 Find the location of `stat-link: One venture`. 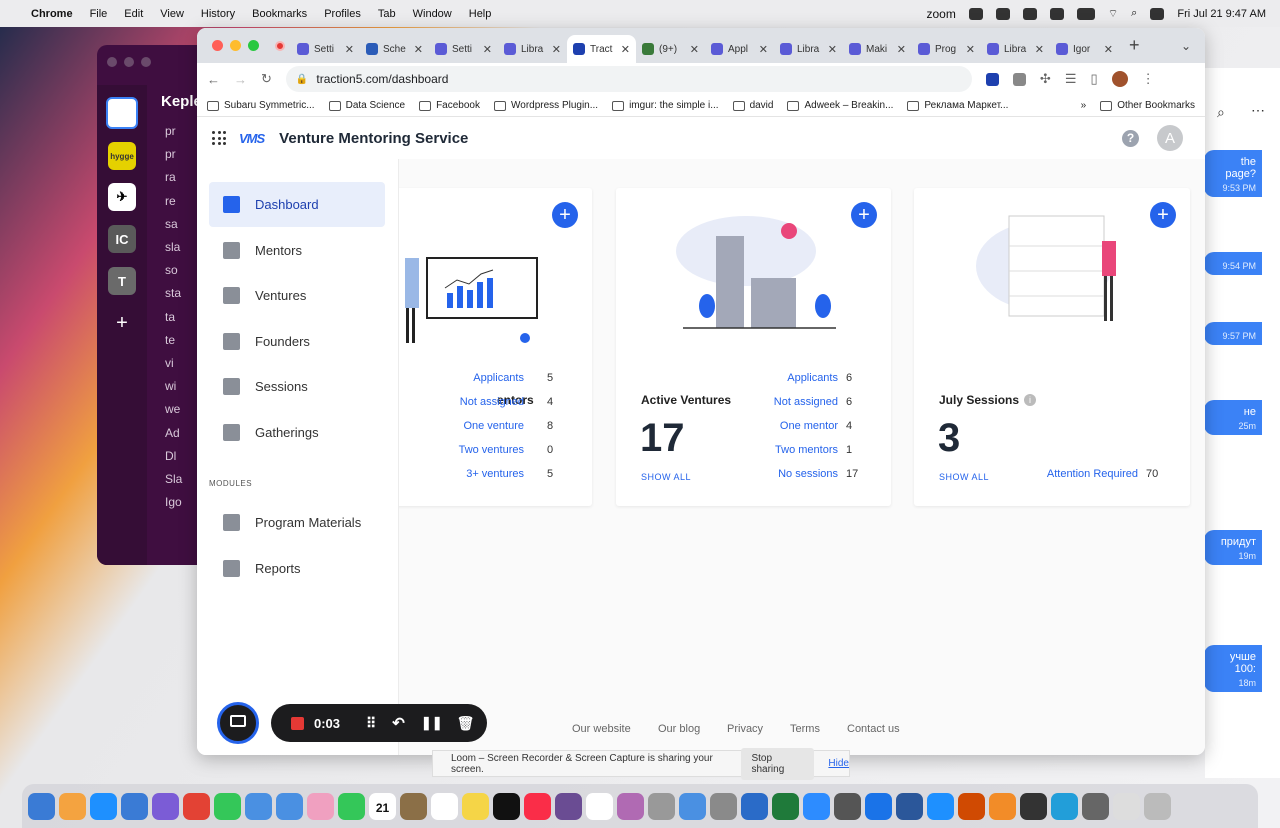

stat-link: One venture is located at coordinates (493, 426).